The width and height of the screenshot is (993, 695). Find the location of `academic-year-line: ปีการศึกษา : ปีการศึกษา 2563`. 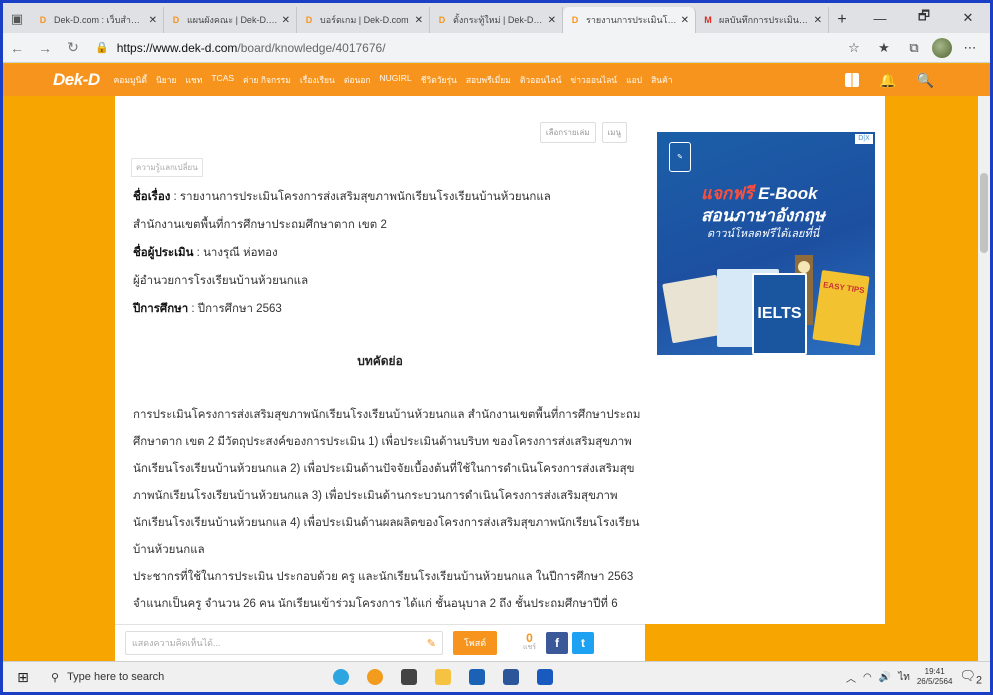

academic-year-line: ปีการศึกษา : ปีการศึกษา 2563 is located at coordinates (207, 309).